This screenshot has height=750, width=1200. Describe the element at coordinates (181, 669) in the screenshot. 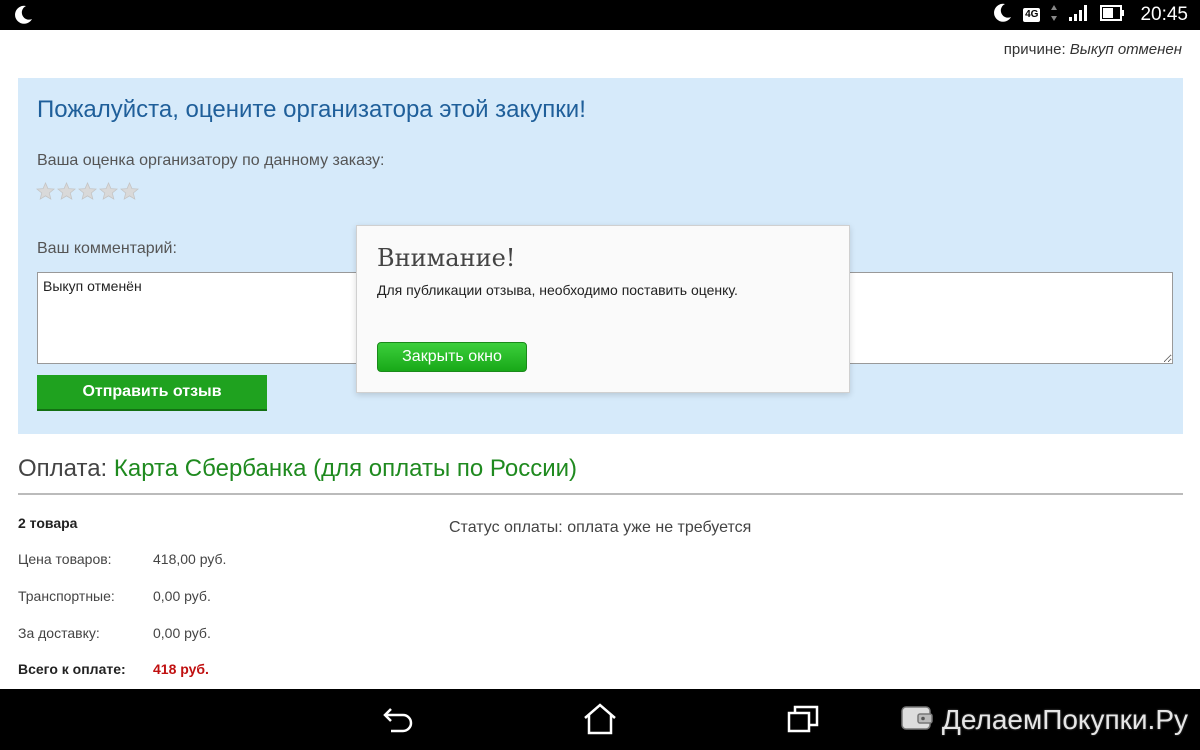

I see `total-value: 418 руб.` at that location.